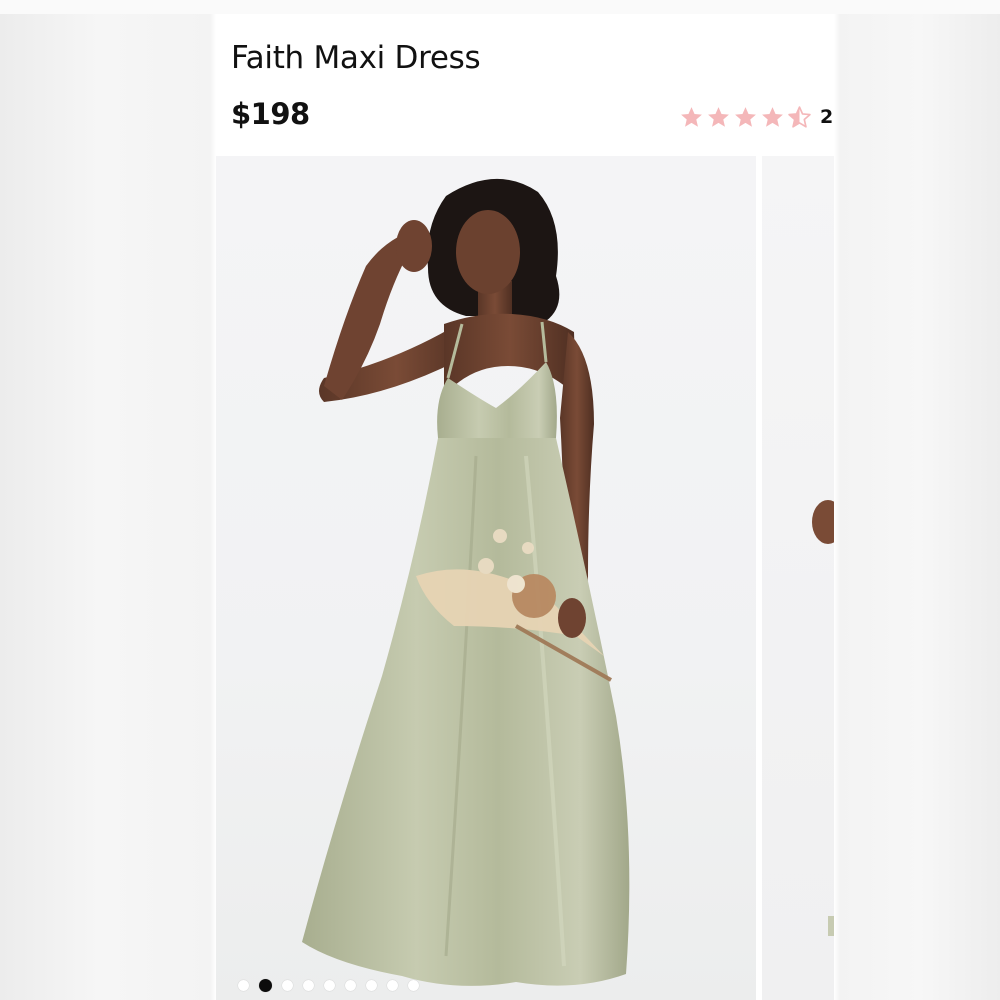 The image size is (1000, 1000). What do you see at coordinates (356, 58) in the screenshot?
I see `product-title: Faith Maxi Dress` at bounding box center [356, 58].